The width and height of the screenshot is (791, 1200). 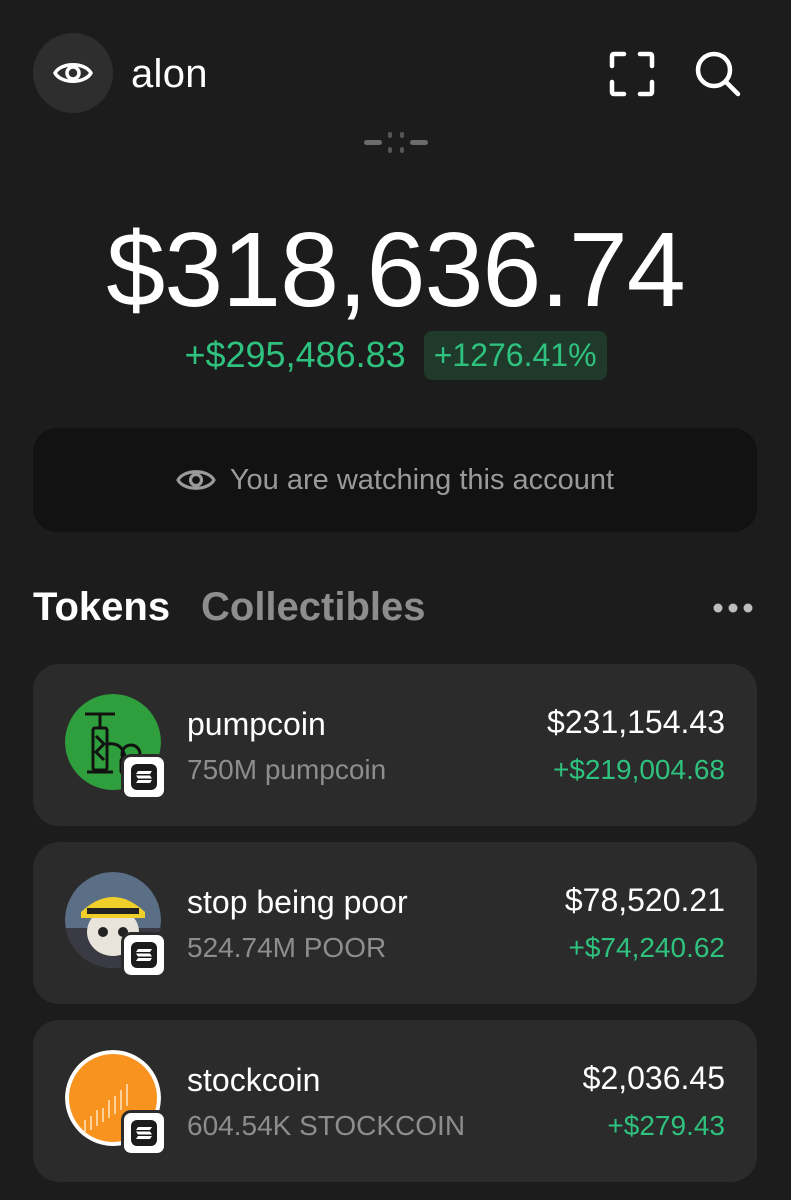 I want to click on token-value: $78,520.21, so click(x=644, y=900).